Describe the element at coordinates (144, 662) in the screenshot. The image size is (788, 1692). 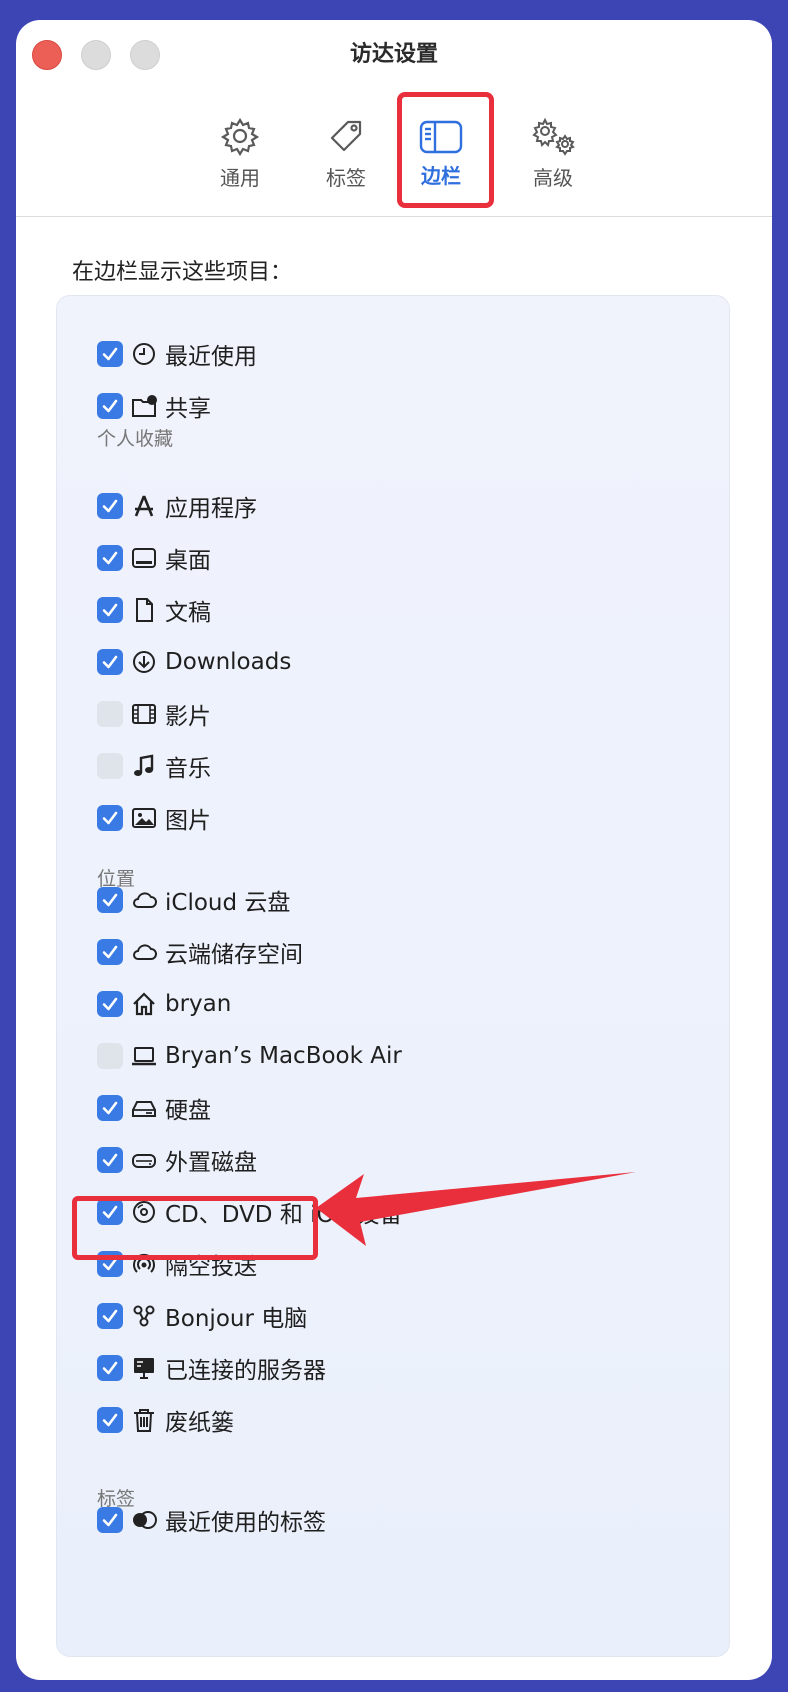
I see `download-icon` at that location.